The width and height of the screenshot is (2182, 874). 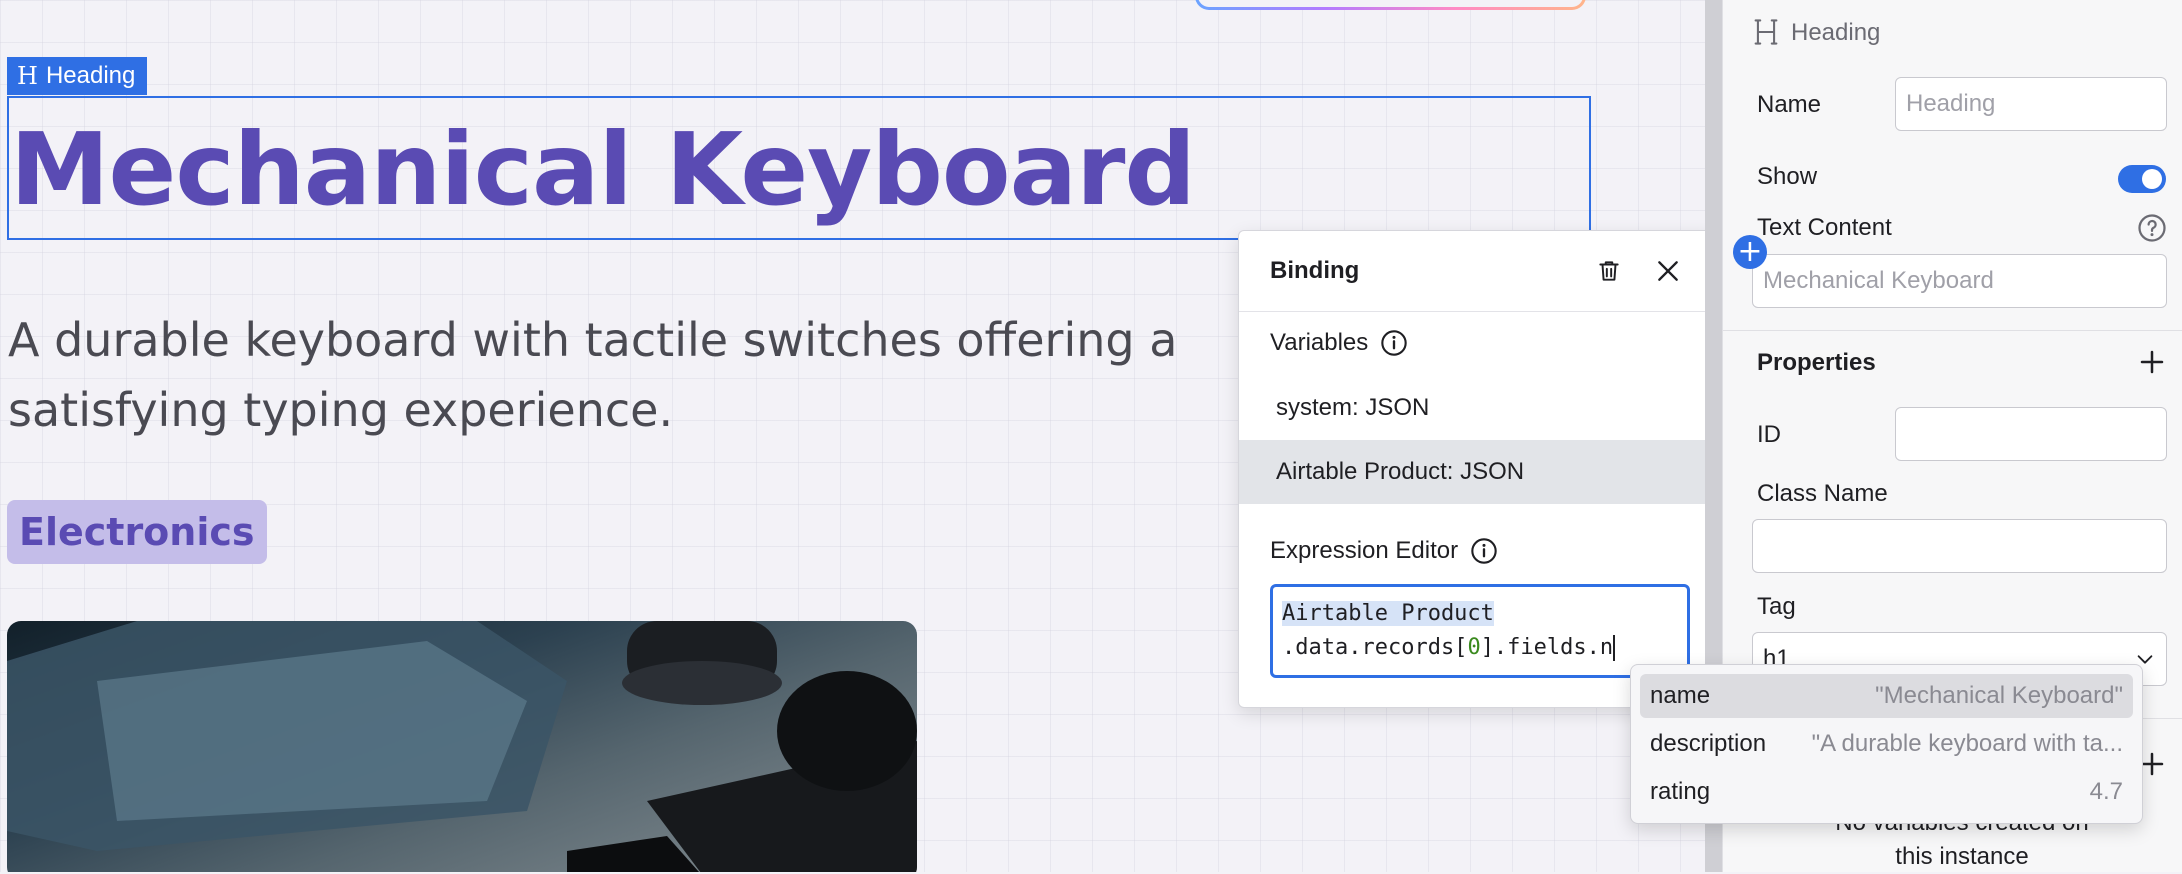 I want to click on delete-binding-button, so click(x=1609, y=271).